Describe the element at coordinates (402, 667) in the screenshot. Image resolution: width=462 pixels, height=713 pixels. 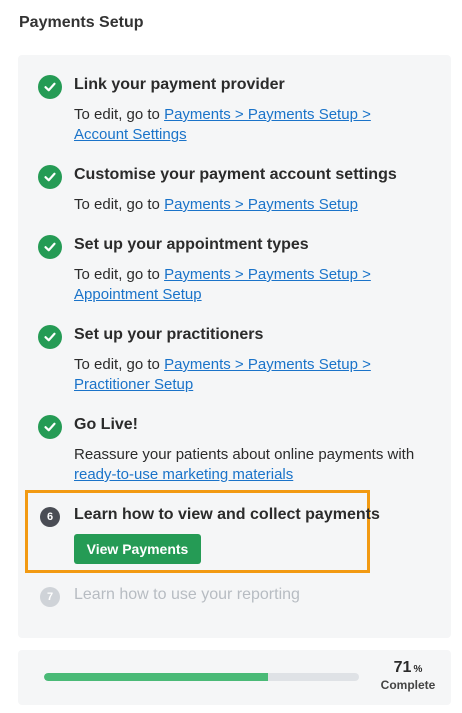
I see `progress-value: 71` at that location.